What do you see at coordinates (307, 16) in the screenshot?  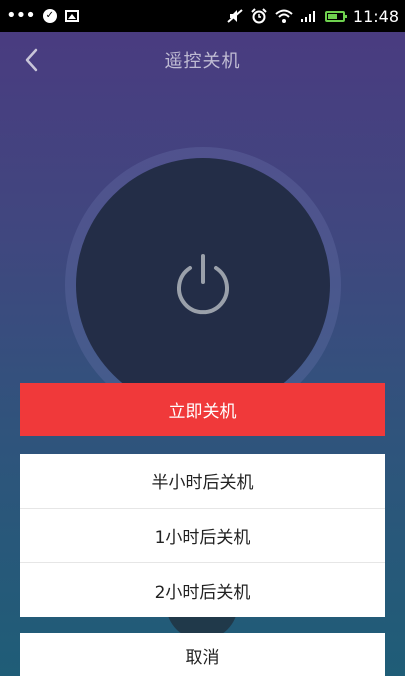 I see `signal-icon` at bounding box center [307, 16].